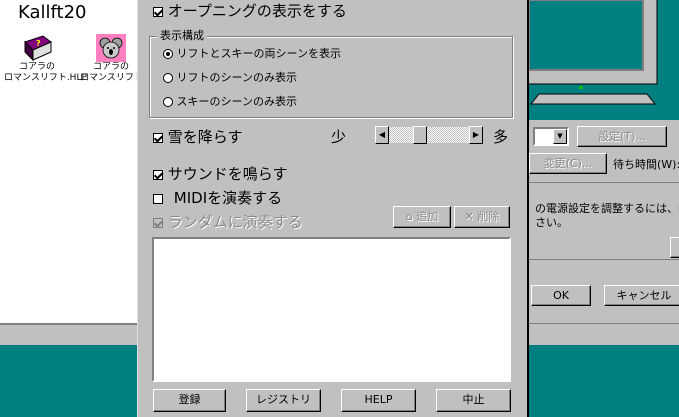 Image resolution: width=679 pixels, height=417 pixels. I want to click on wait-time-label: 待ち時間(W):, so click(646, 164).